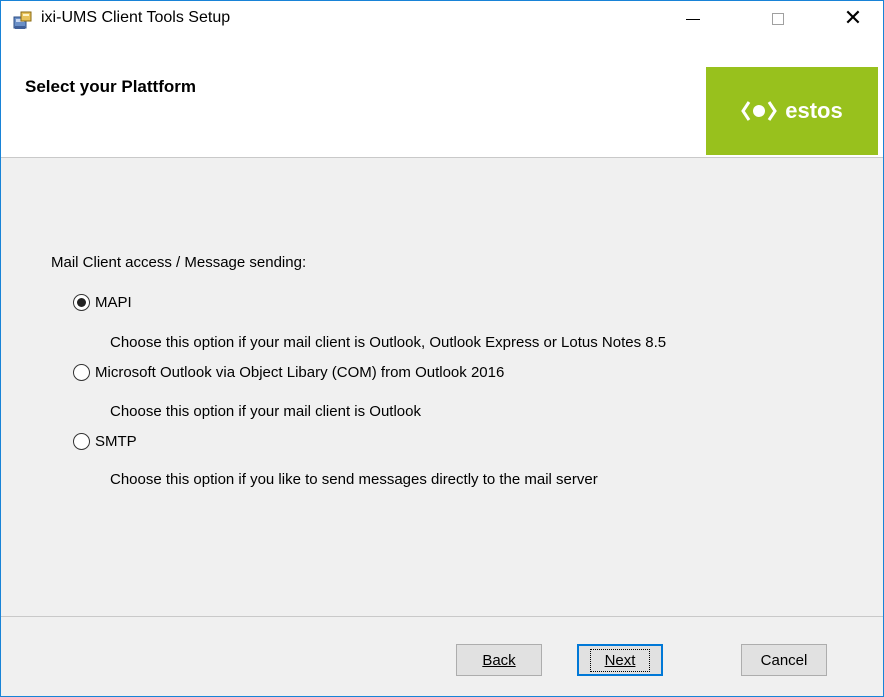  I want to click on logo-text: estos, so click(814, 110).